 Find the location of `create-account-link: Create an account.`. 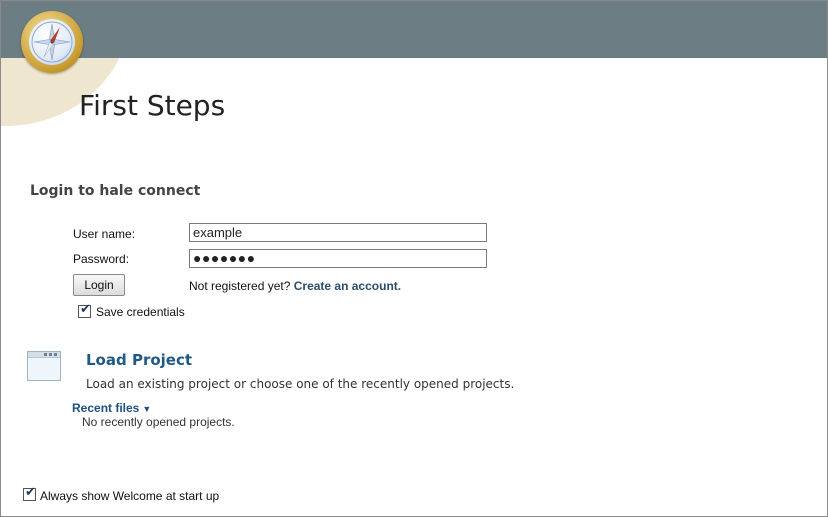

create-account-link: Create an account. is located at coordinates (347, 286).